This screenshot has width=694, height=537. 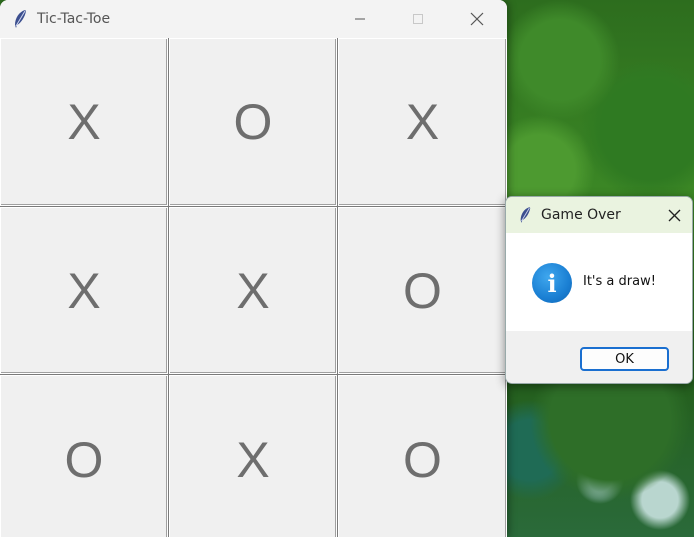 I want to click on game-over-dialog: Game Over i It's a draw! OK, so click(x=599, y=290).